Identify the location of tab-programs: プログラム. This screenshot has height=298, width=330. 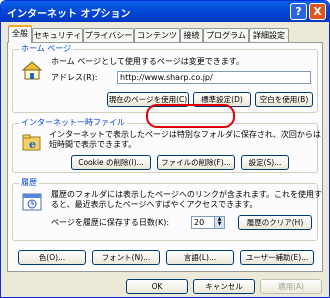
(226, 35).